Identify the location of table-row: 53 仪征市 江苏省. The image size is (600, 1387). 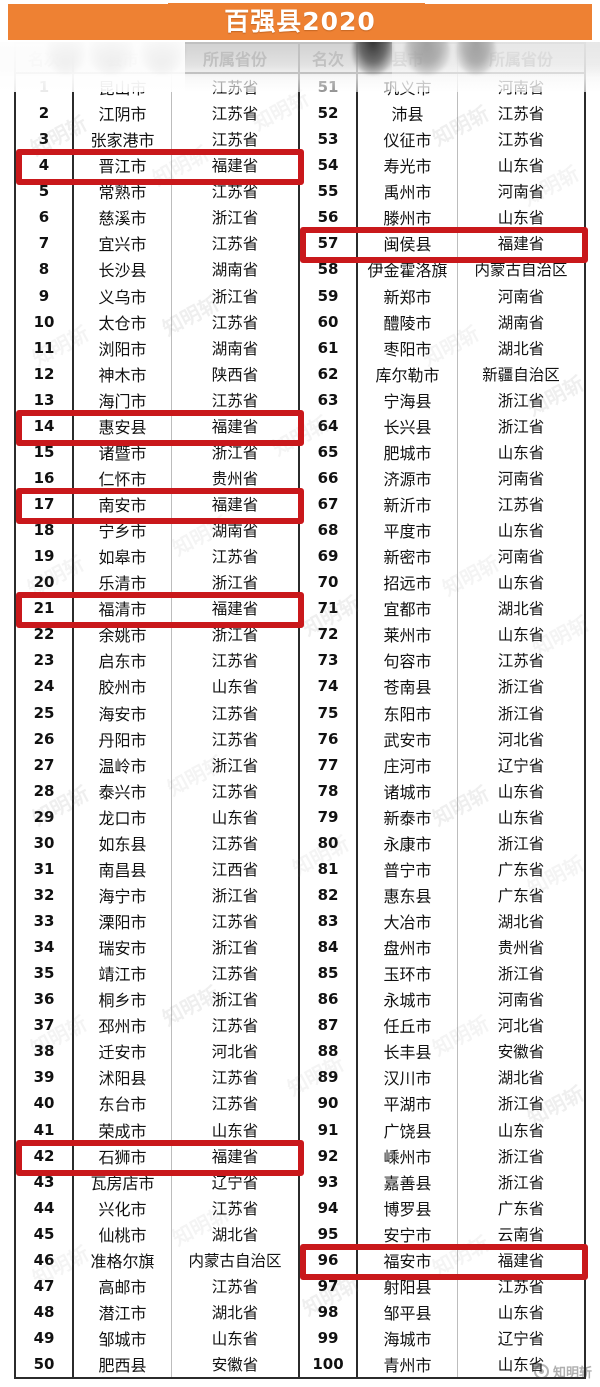
(442, 139).